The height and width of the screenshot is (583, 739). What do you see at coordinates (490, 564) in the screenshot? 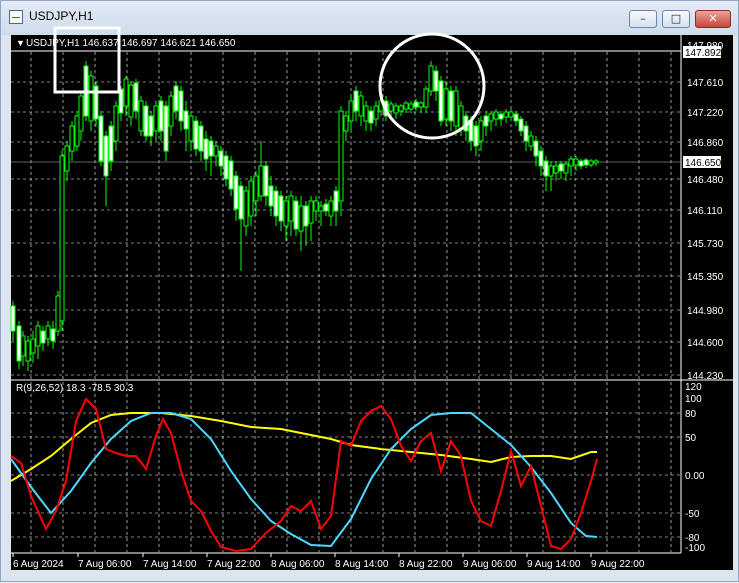
I see `time-tick-label: 9 Aug 06:00` at bounding box center [490, 564].